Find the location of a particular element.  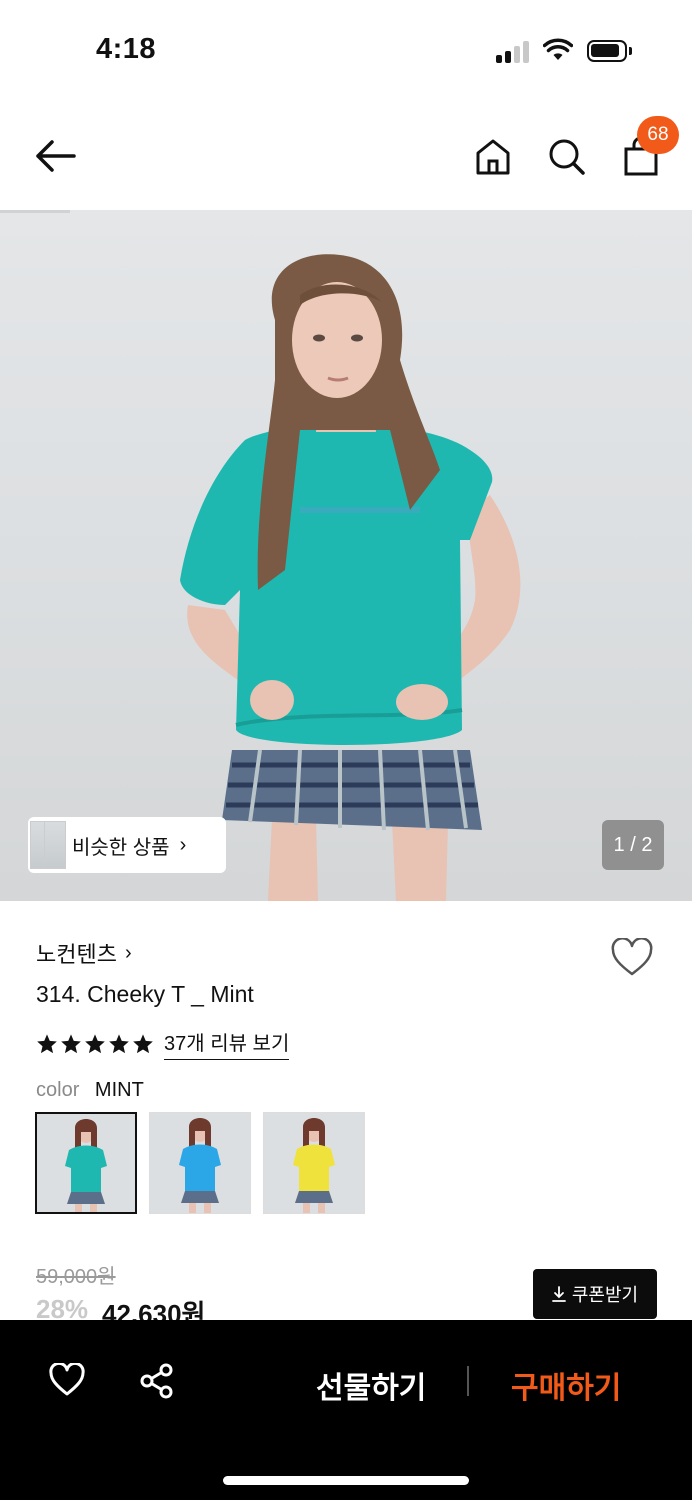

rating-row: 37개 리뷰 보기 is located at coordinates (163, 1043).